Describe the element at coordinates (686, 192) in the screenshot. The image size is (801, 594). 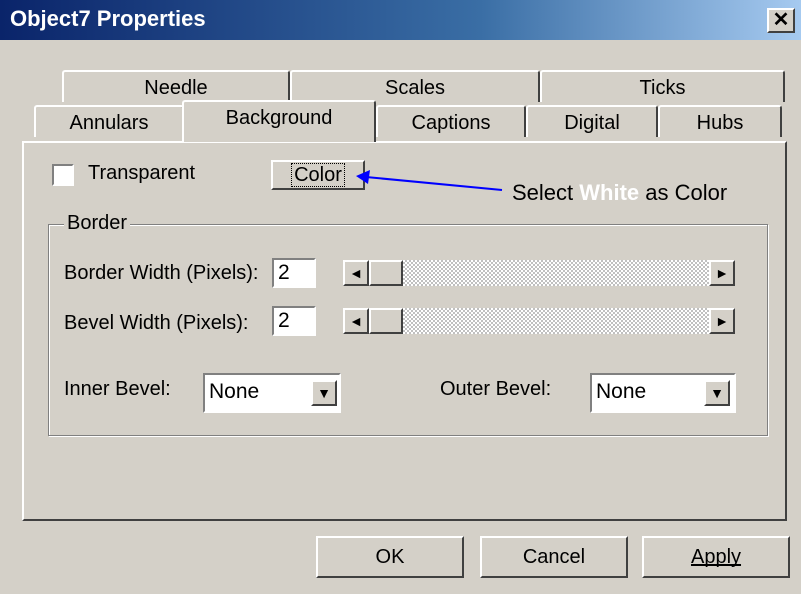
I see `annotation-suffix: as Color` at that location.